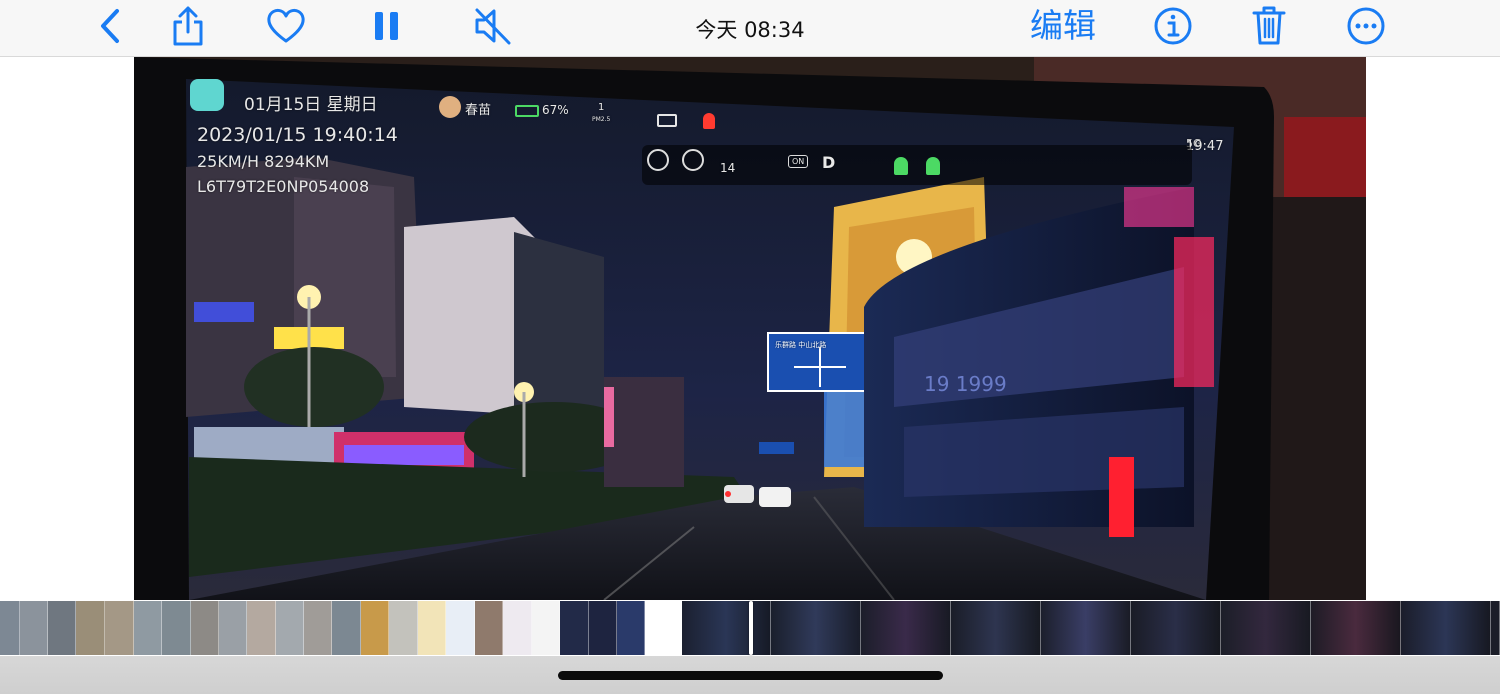 The height and width of the screenshot is (694, 1500). I want to click on heart-icon, so click(286, 26).